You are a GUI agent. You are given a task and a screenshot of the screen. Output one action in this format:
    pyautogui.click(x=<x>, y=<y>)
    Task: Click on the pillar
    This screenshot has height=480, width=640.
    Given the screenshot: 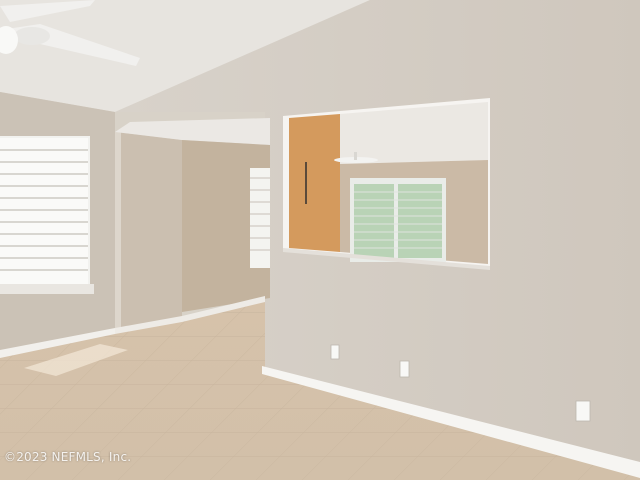 What is the action you would take?
    pyautogui.click(x=148, y=232)
    